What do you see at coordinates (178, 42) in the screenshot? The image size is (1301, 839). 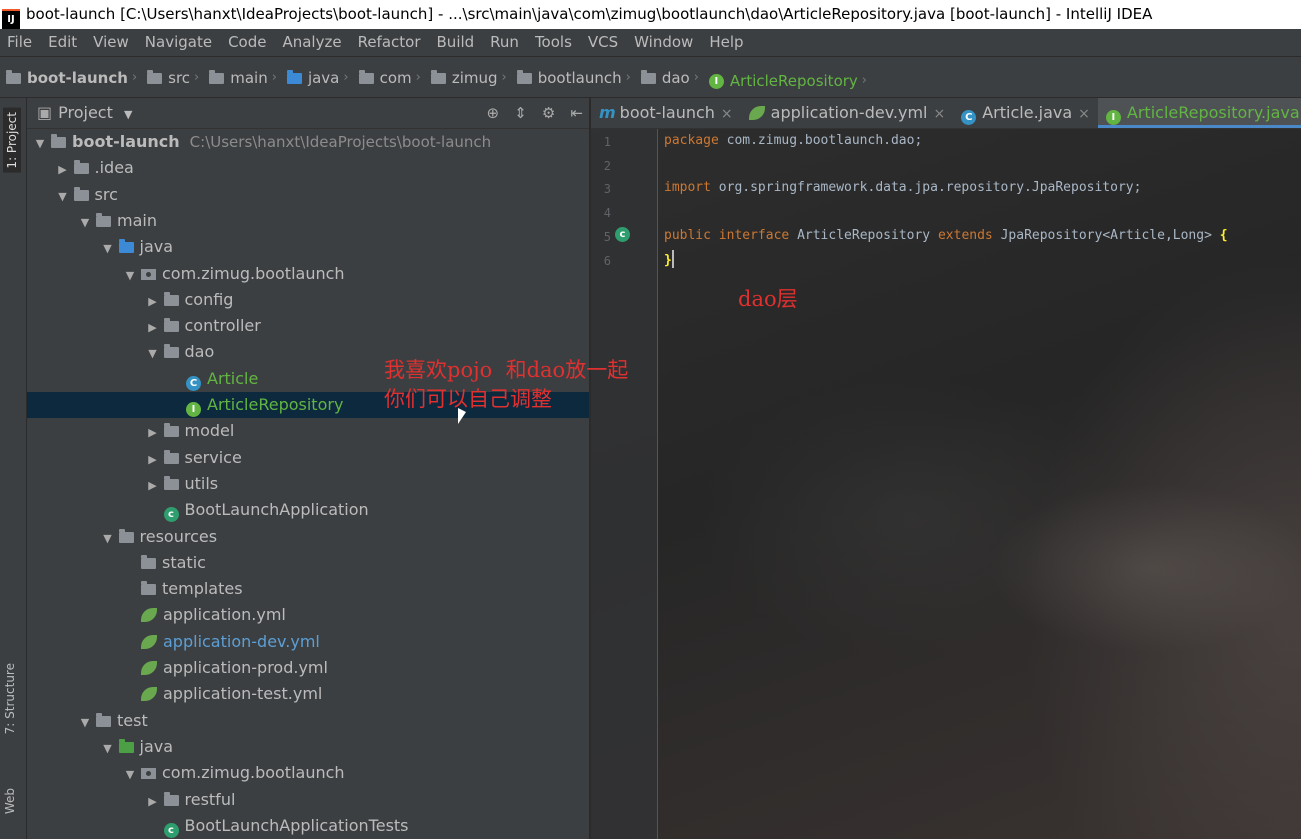 I see `menu-navigate: Navigate` at bounding box center [178, 42].